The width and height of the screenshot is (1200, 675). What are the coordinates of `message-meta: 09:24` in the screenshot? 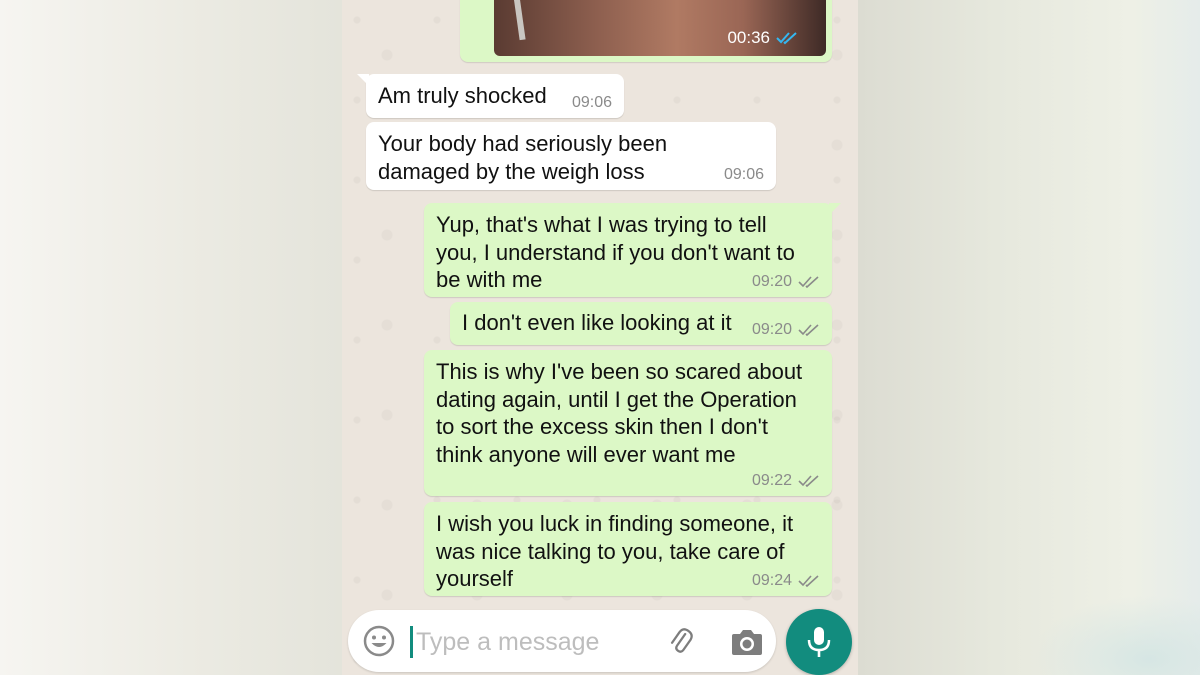 It's located at (786, 581).